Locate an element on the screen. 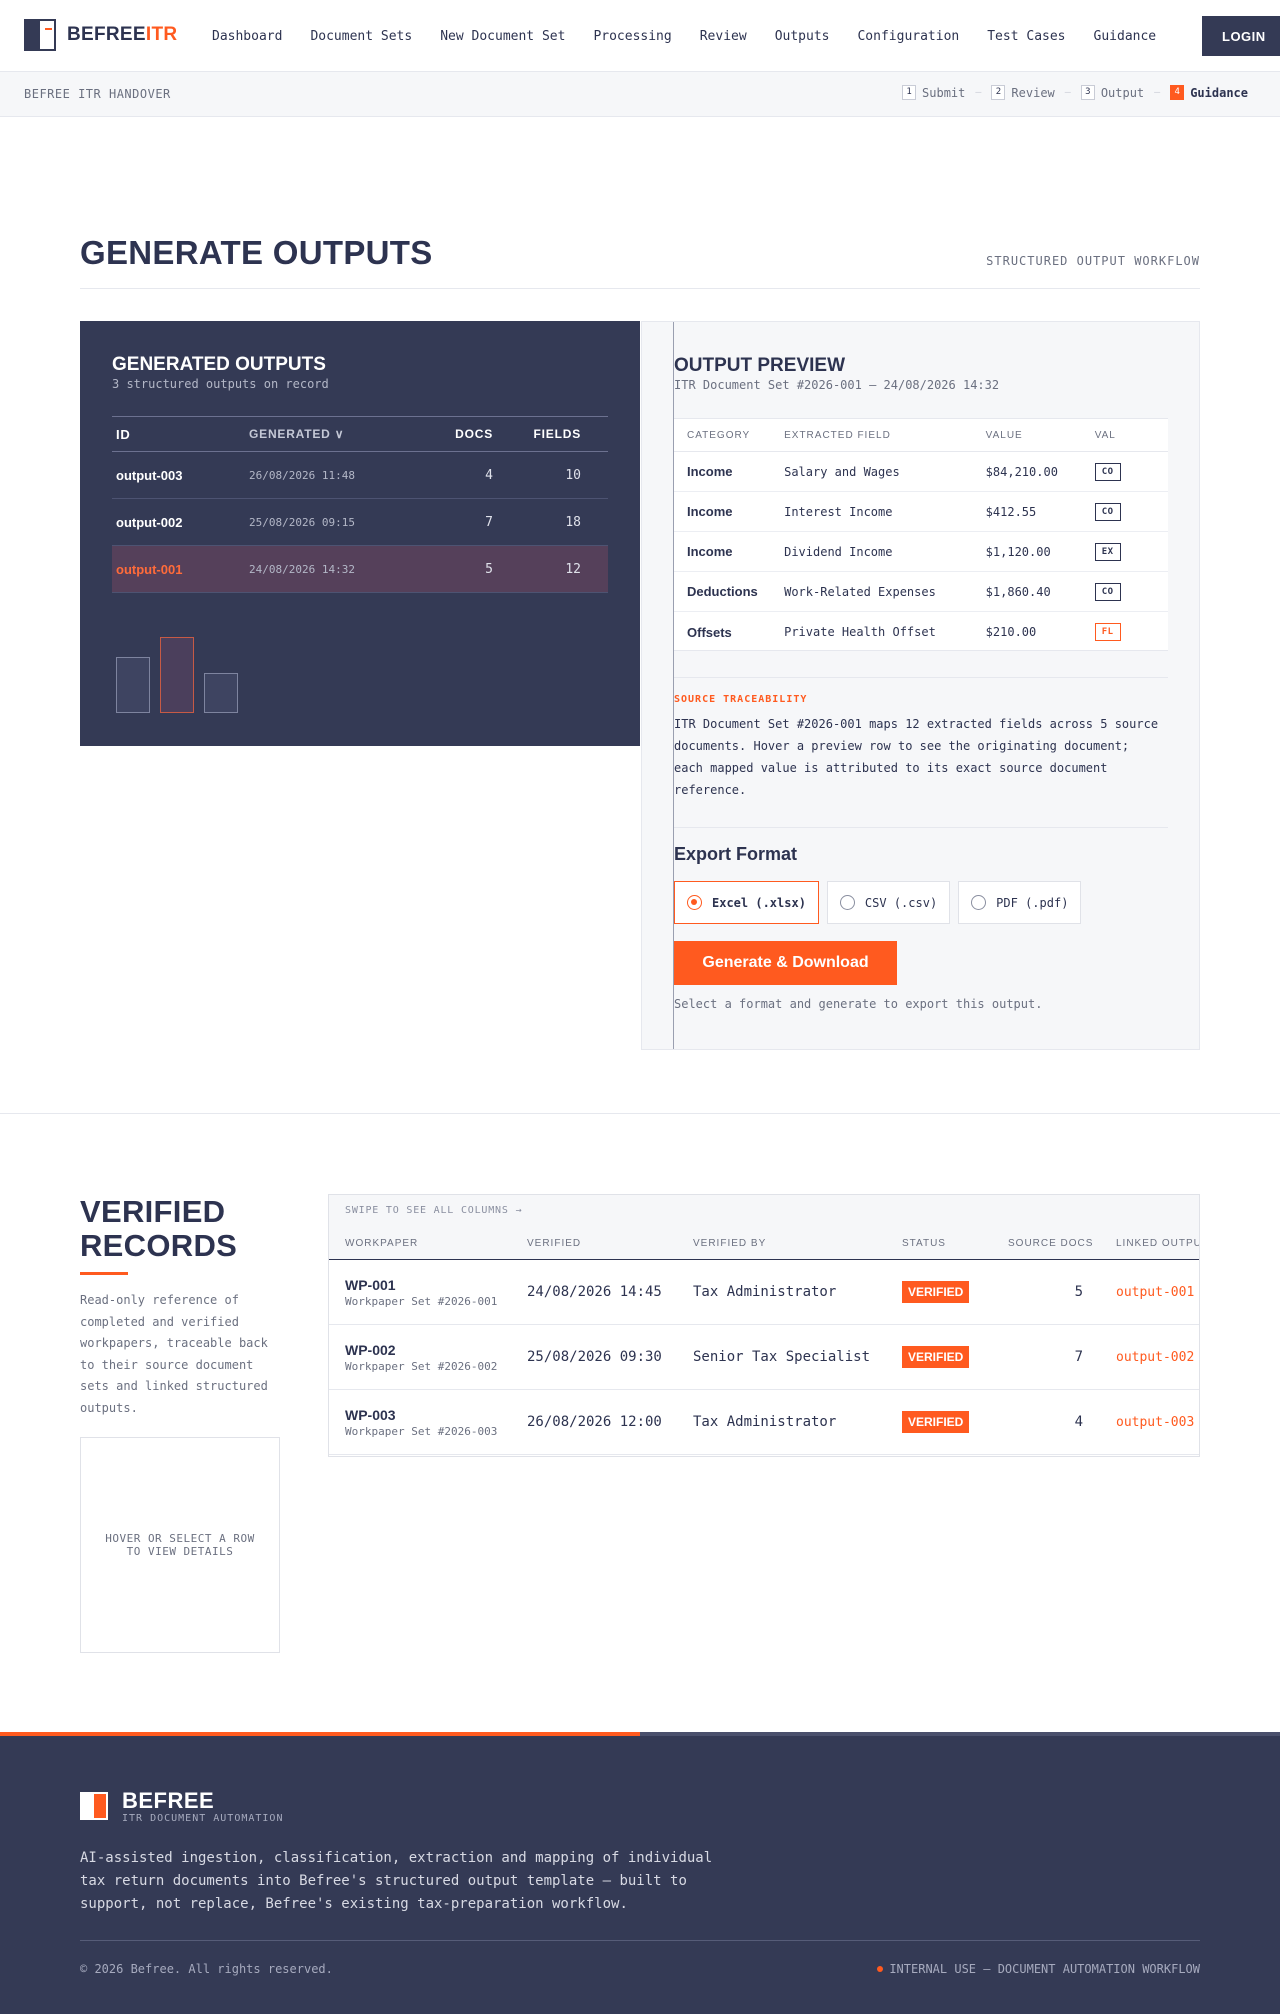 The height and width of the screenshot is (2014, 1280). linked-output-link: output-002 is located at coordinates (1141, 1357).